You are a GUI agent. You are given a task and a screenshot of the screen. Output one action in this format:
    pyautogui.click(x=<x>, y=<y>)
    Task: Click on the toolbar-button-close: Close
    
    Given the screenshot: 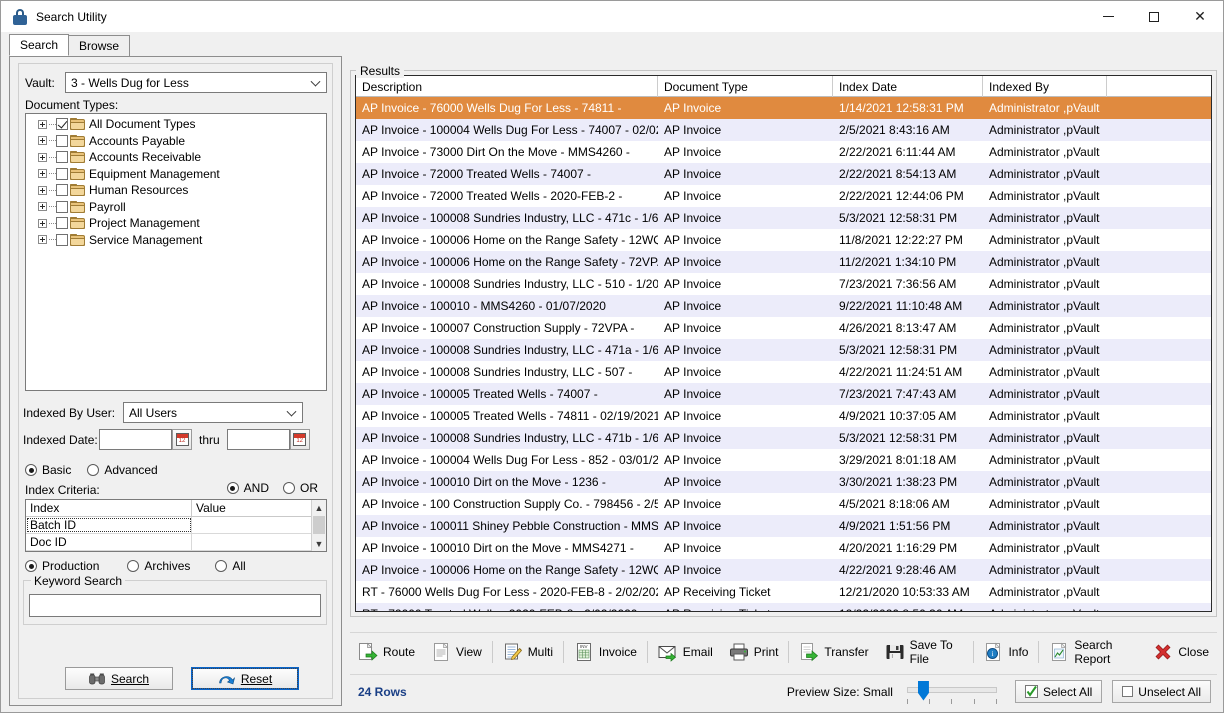 What is the action you would take?
    pyautogui.click(x=1181, y=652)
    